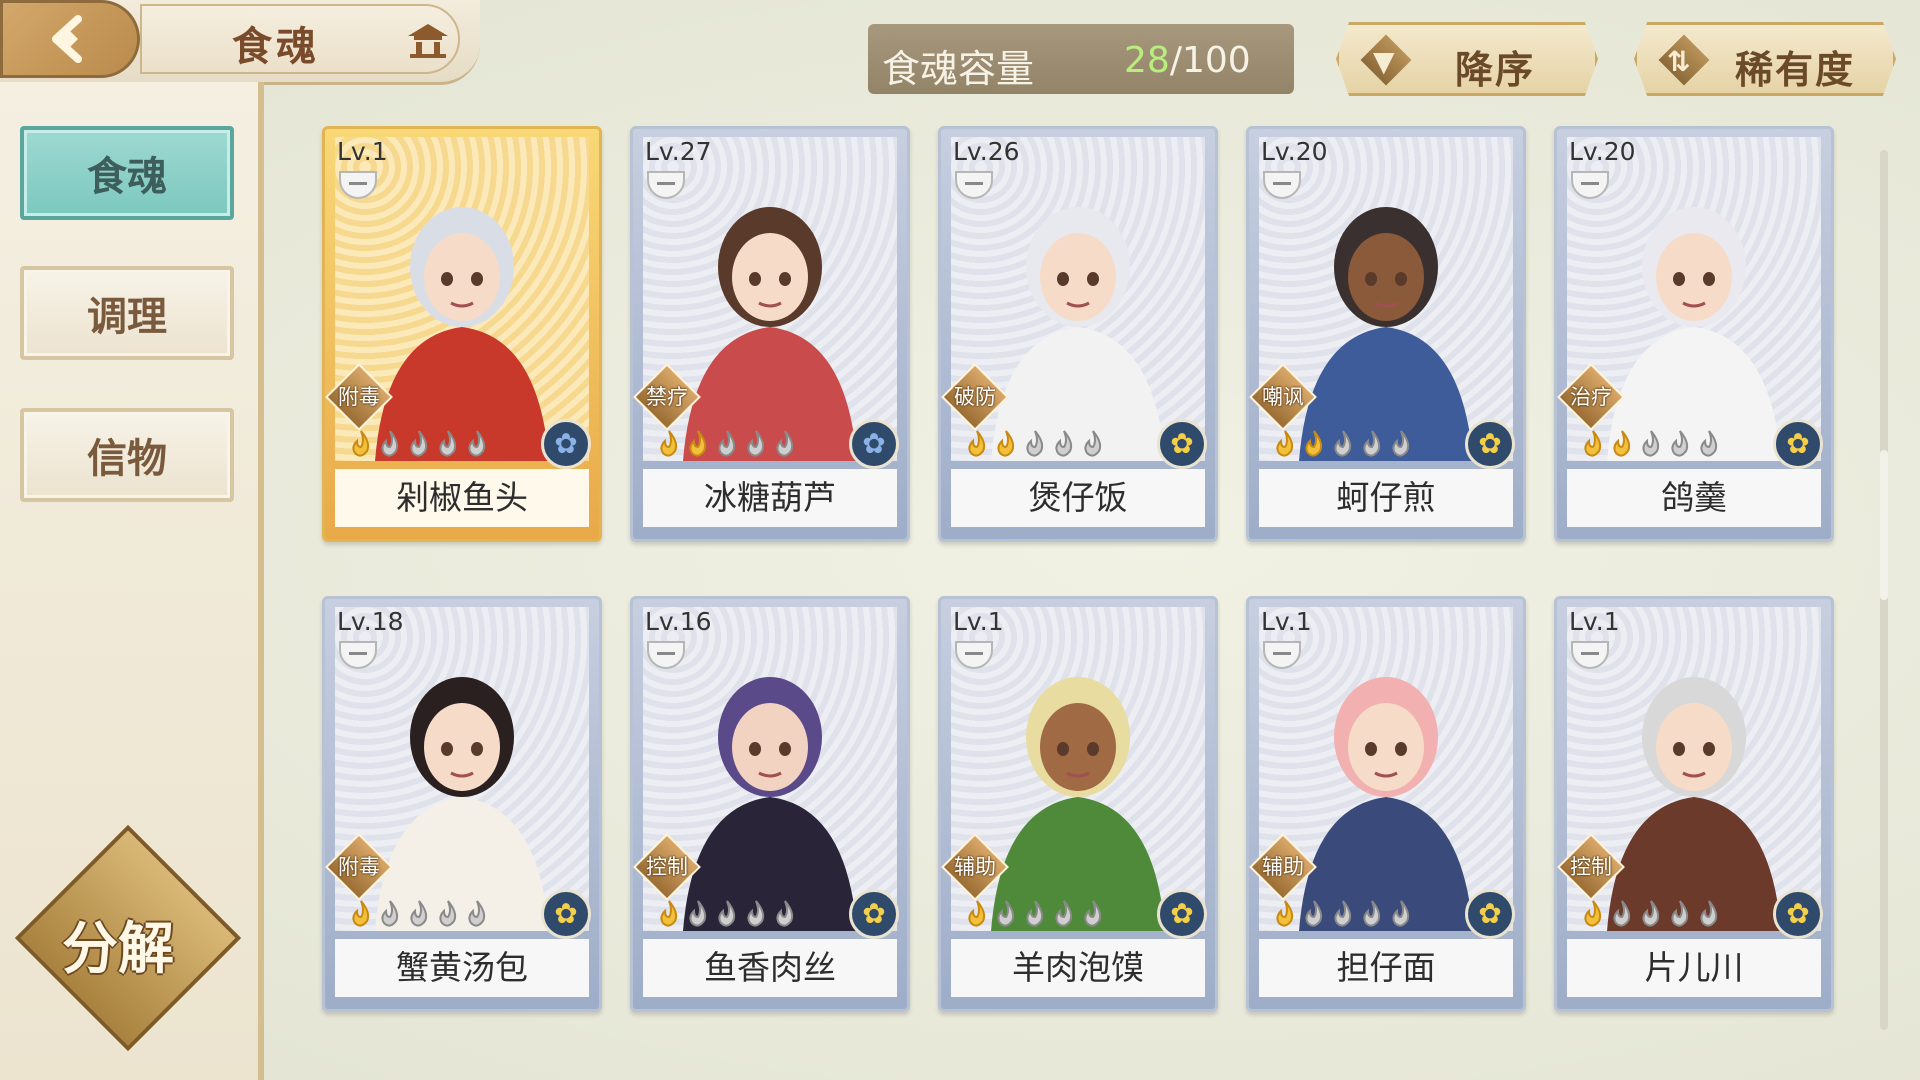 The width and height of the screenshot is (1920, 1080). I want to click on home-icon, so click(428, 40).